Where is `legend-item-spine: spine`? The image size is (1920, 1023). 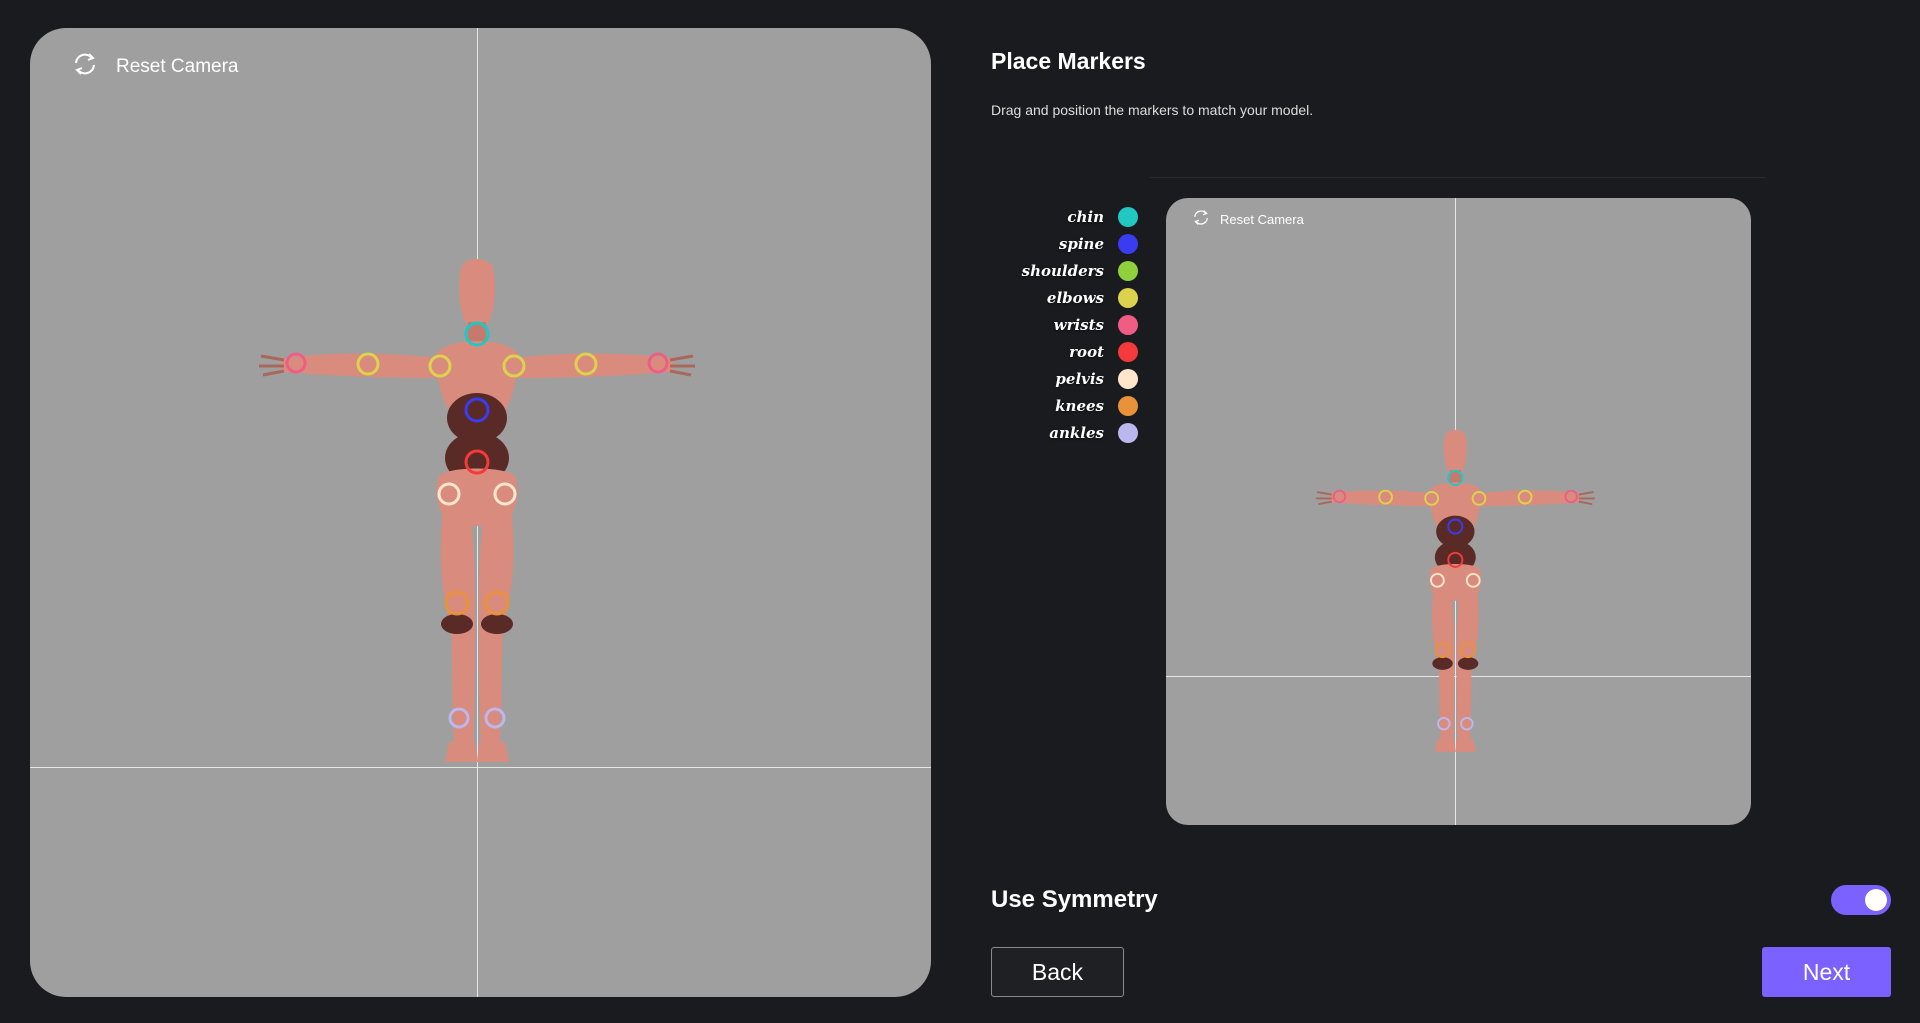
legend-item-spine: spine is located at coordinates (1077, 243).